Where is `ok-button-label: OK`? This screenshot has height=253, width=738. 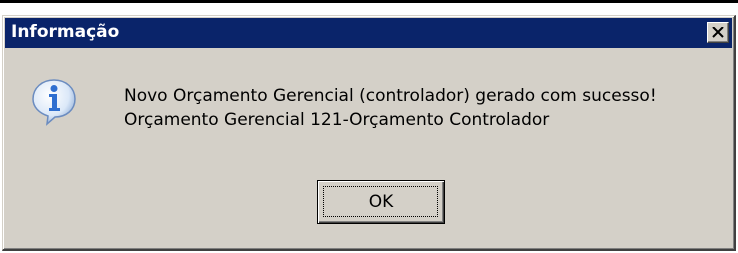 ok-button-label: OK is located at coordinates (381, 202).